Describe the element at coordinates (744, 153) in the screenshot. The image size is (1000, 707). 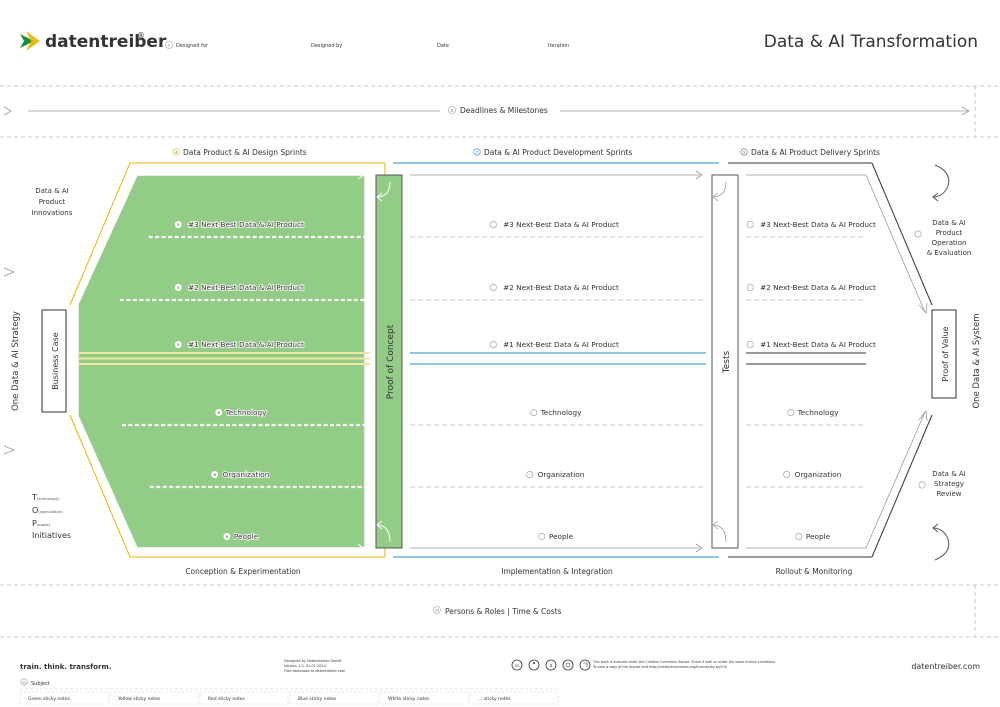
I see `svg-text: 9` at that location.